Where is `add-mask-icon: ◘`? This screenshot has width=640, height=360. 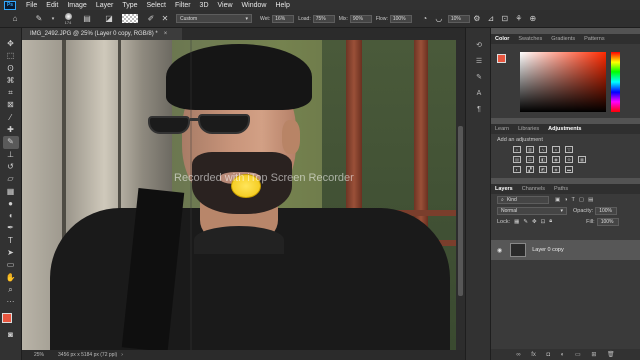 add-mask-icon: ◘ is located at coordinates (549, 355).